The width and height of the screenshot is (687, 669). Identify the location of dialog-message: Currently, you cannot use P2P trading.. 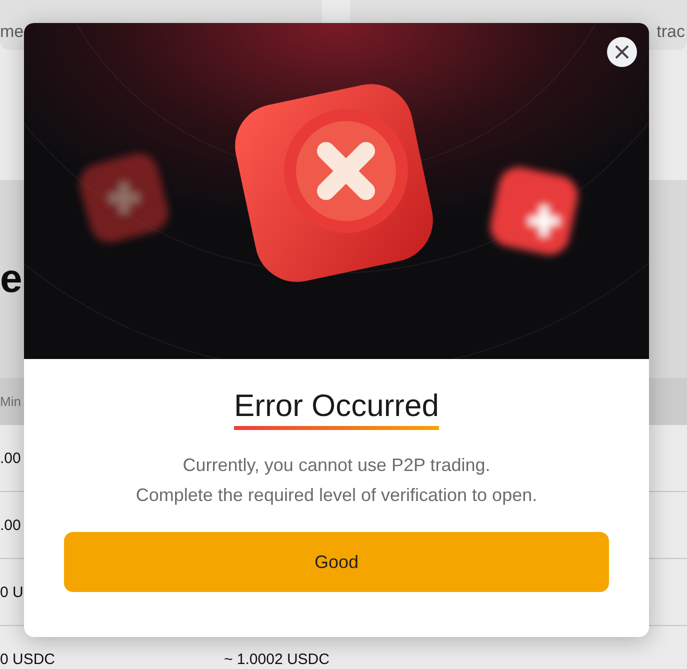
(336, 465).